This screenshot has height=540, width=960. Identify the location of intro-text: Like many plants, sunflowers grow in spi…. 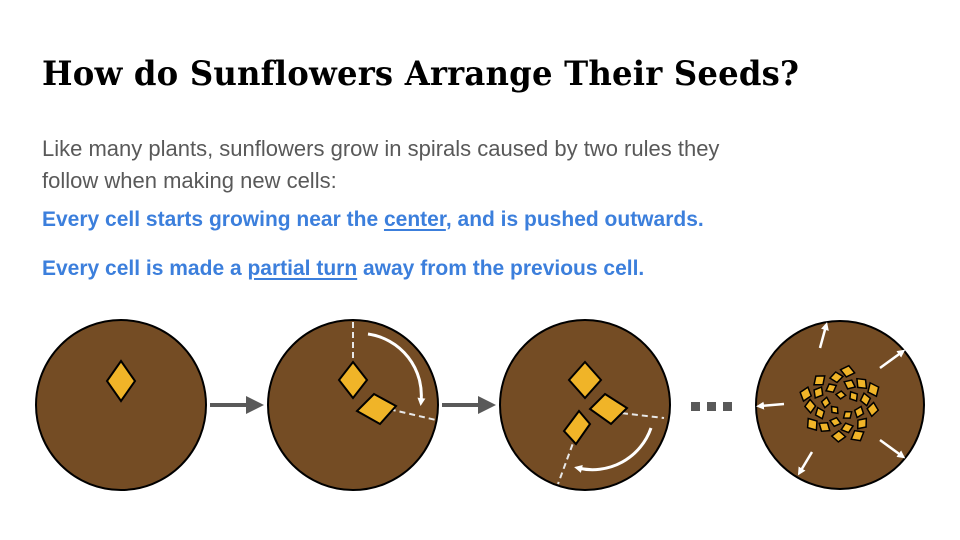
(381, 164).